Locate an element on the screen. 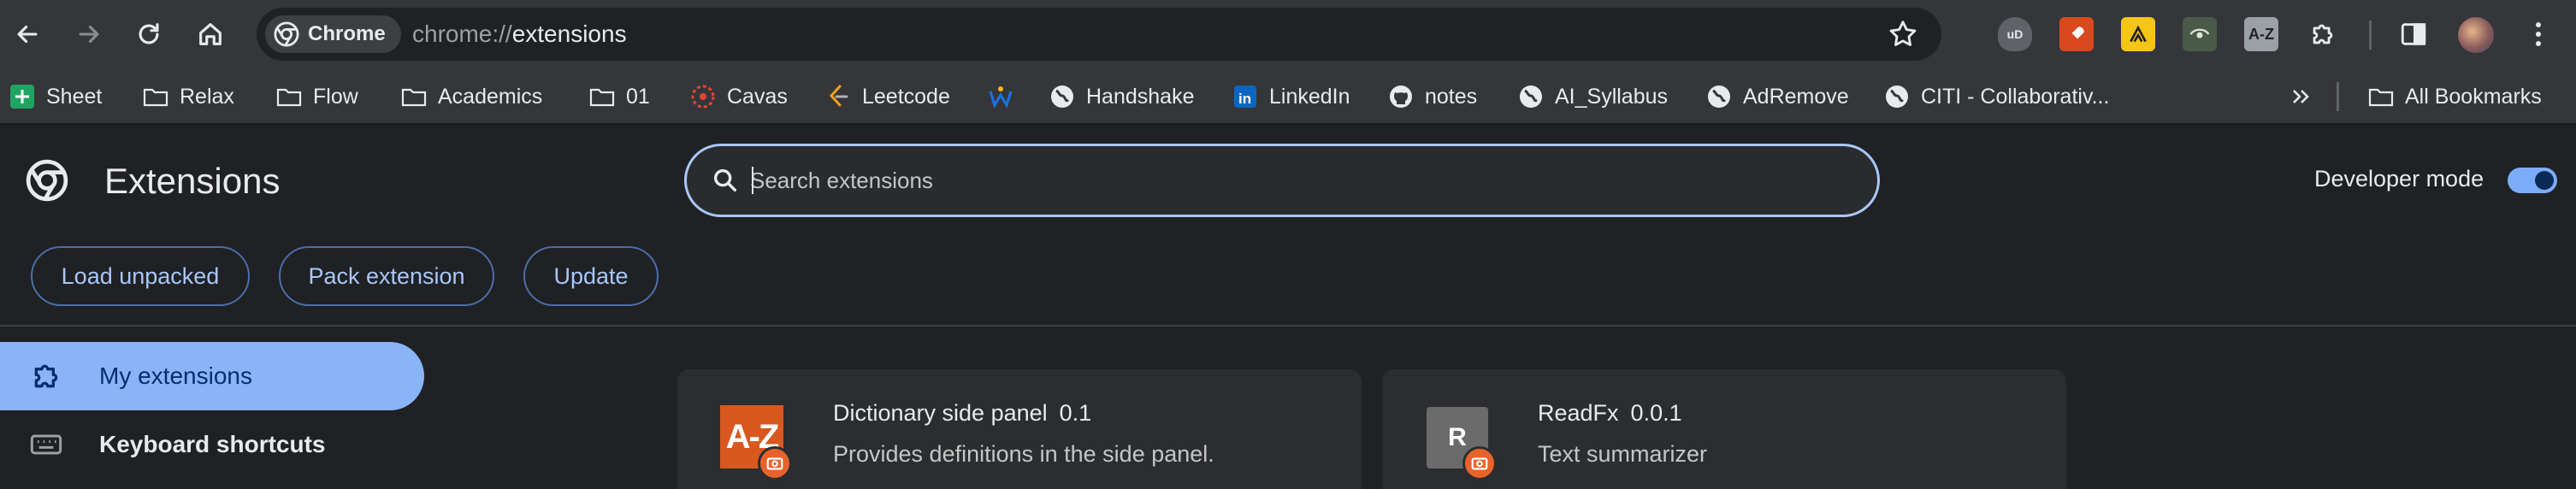 Image resolution: width=2576 pixels, height=489 pixels. bookmark-notes: notes is located at coordinates (1432, 96).